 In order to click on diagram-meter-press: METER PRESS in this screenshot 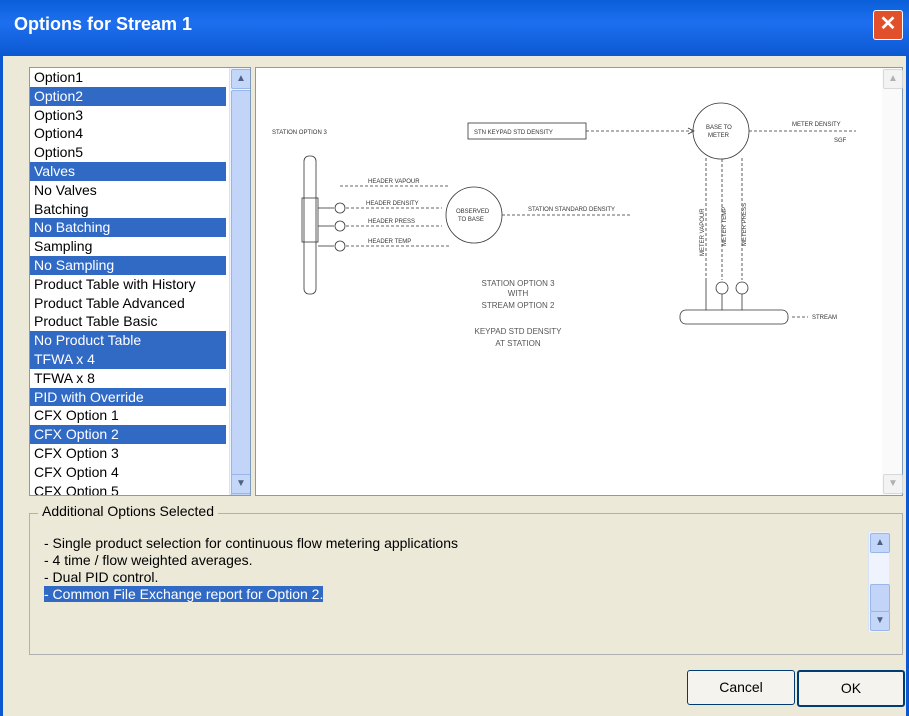, I will do `click(745, 224)`.